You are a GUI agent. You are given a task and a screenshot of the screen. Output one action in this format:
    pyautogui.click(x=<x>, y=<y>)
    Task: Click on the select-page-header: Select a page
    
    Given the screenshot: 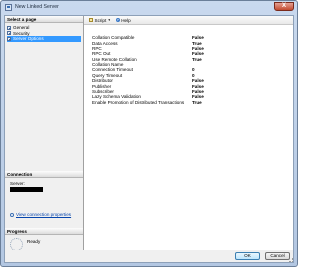 What is the action you would take?
    pyautogui.click(x=44, y=19)
    